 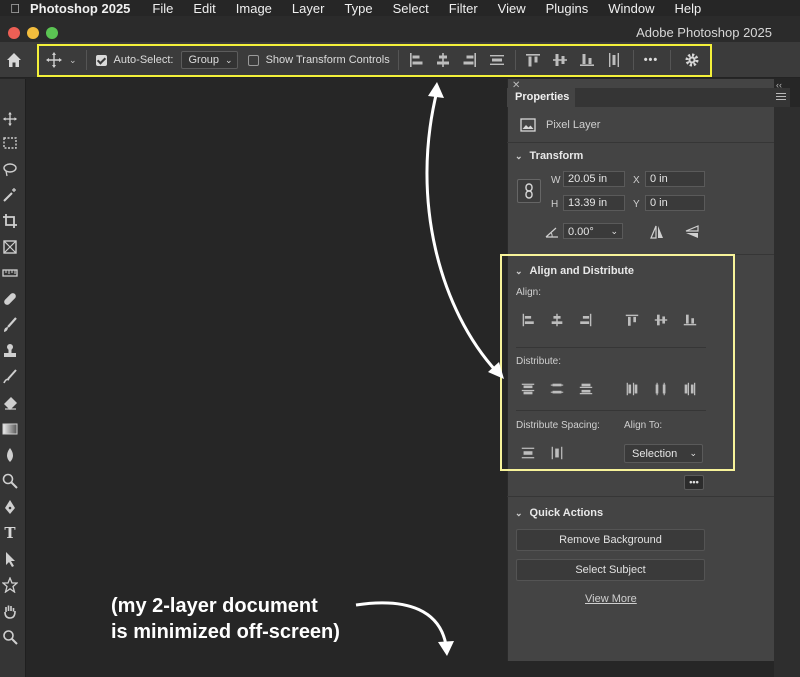 What do you see at coordinates (446, 648) in the screenshot?
I see `arrowhead-down` at bounding box center [446, 648].